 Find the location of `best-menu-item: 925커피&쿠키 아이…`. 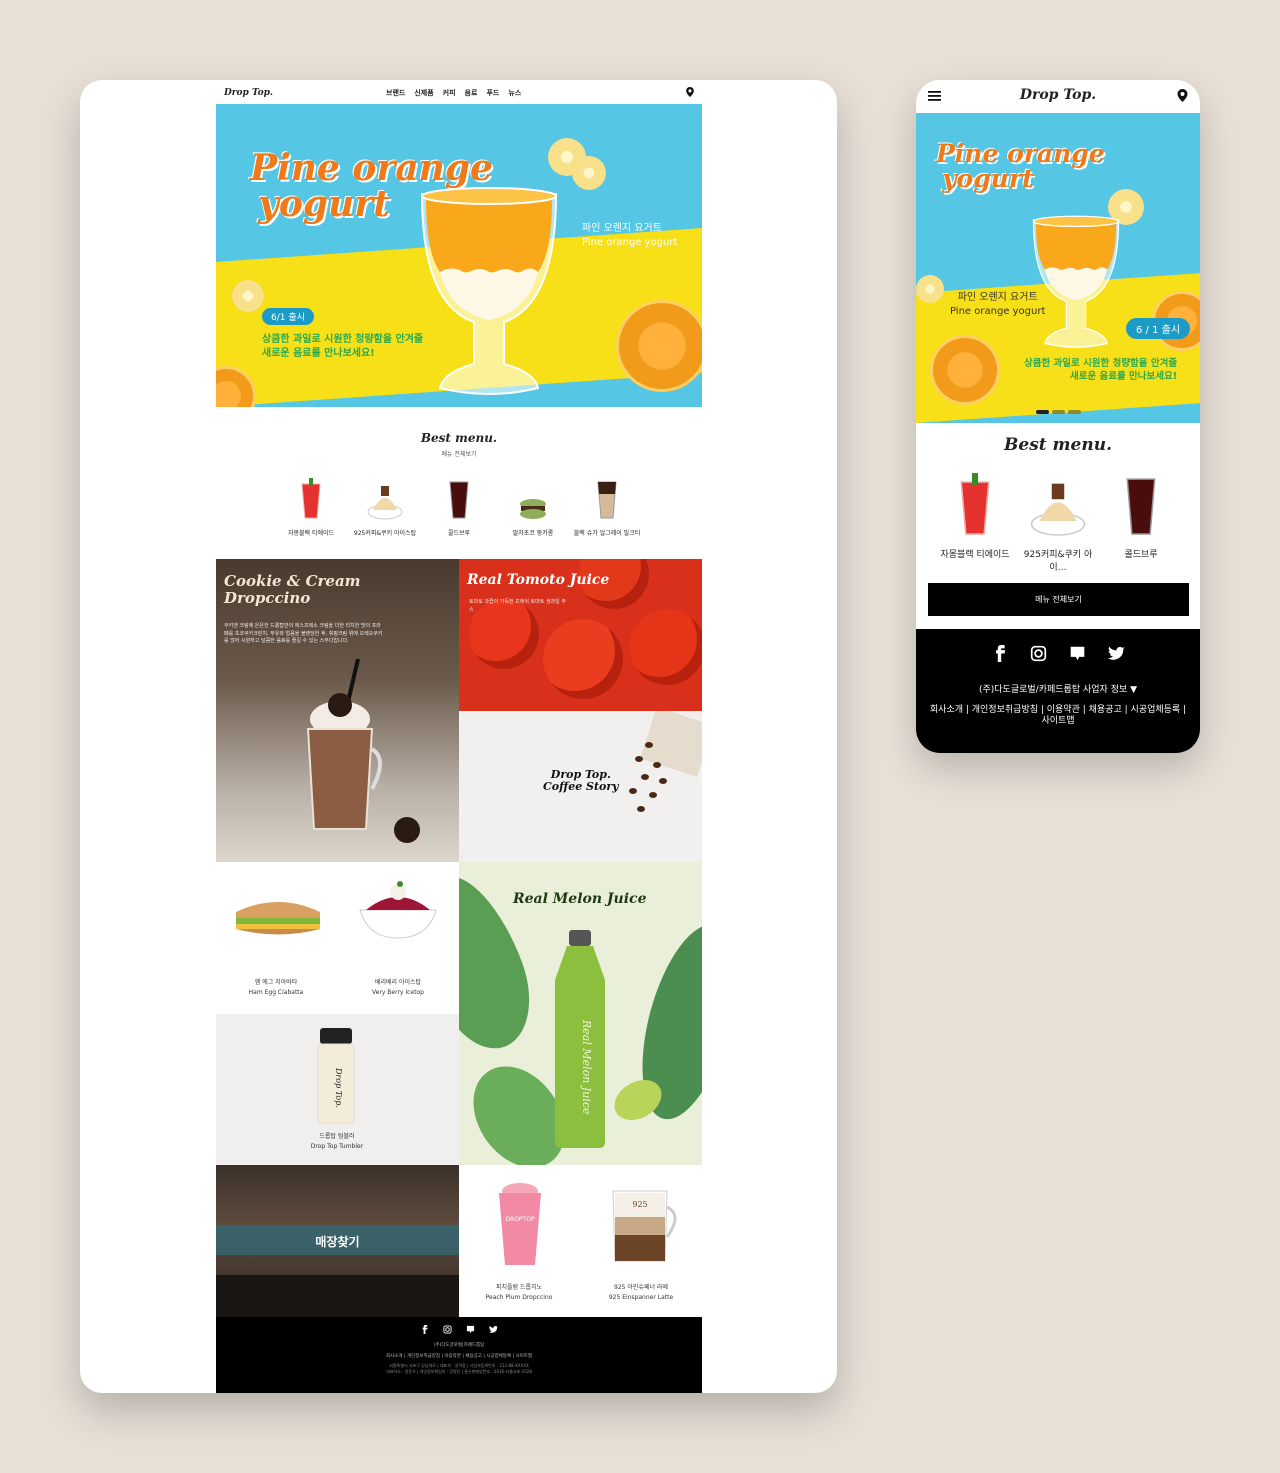

best-menu-item: 925커피&쿠키 아이… is located at coordinates (1058, 520).